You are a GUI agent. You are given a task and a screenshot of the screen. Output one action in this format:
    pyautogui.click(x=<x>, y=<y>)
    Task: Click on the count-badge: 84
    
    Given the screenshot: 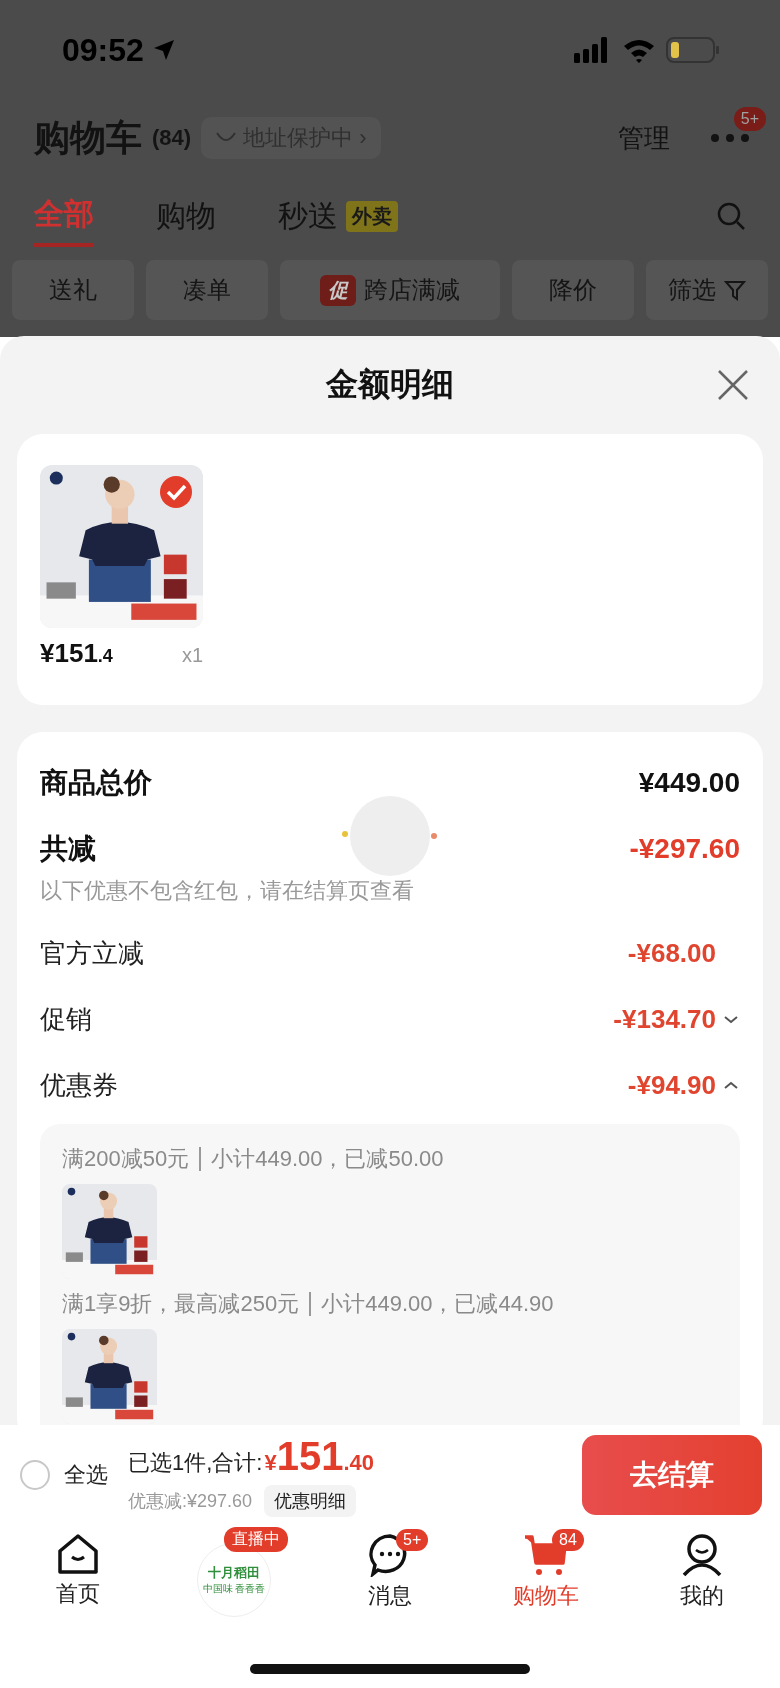 What is the action you would take?
    pyautogui.click(x=568, y=1540)
    